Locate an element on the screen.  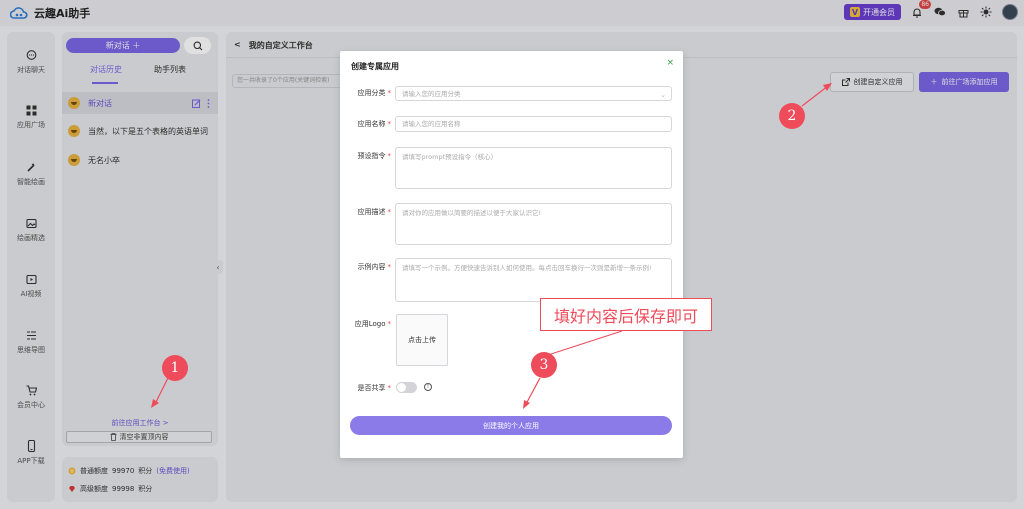
prompt-label: 预设指令 * is located at coordinates (374, 156).